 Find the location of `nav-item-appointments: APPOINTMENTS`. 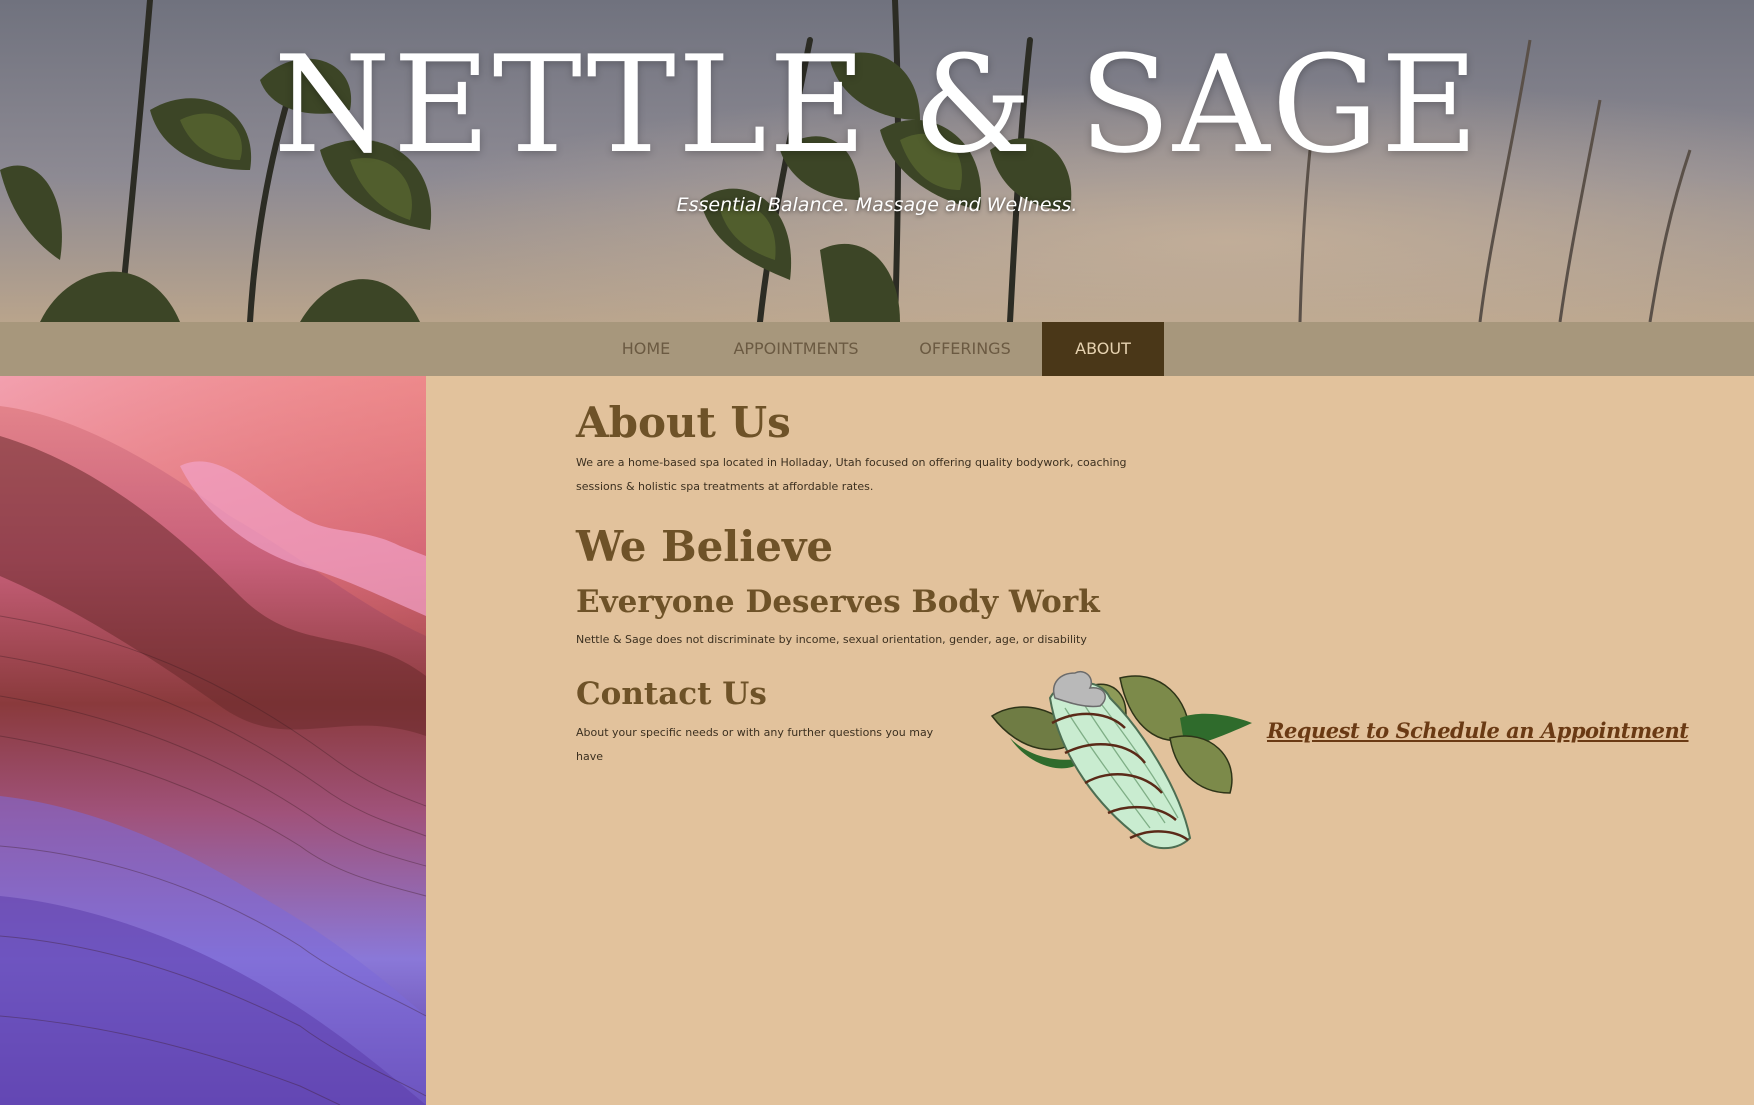

nav-item-appointments: APPOINTMENTS is located at coordinates (796, 349).